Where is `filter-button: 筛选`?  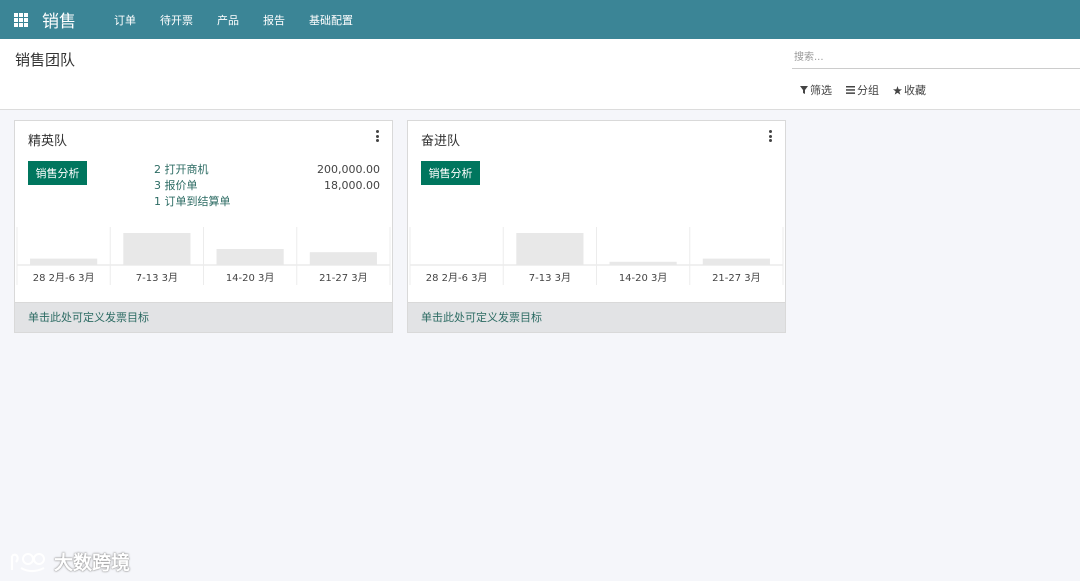 filter-button: 筛选 is located at coordinates (816, 90).